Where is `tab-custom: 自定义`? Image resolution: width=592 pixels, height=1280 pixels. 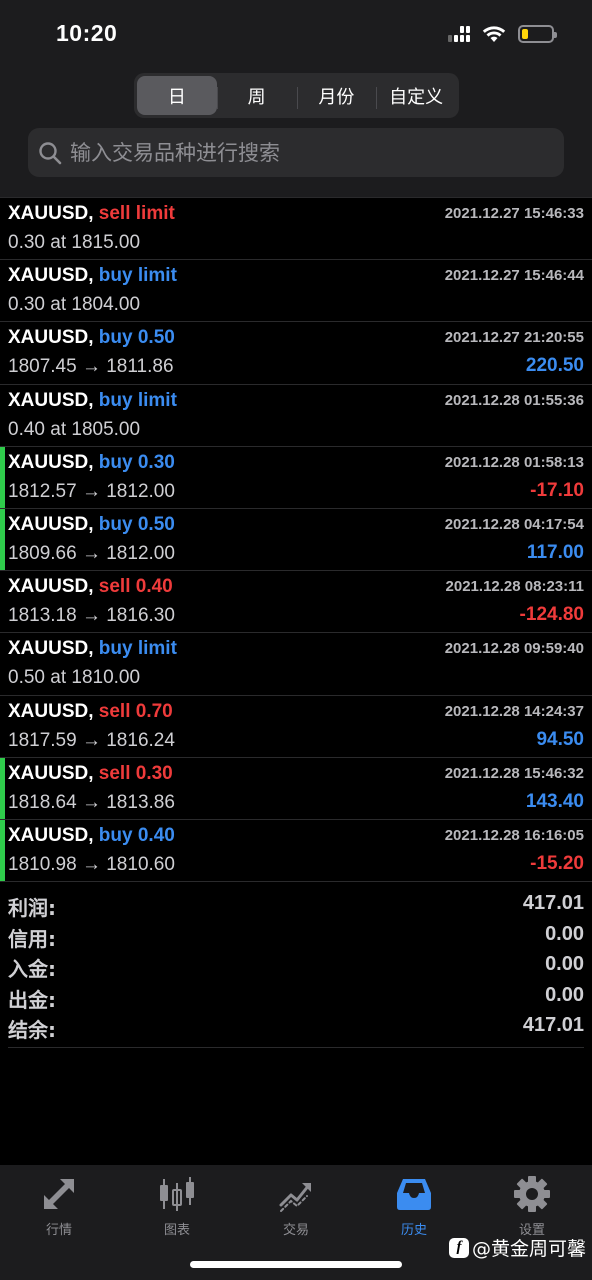
tab-custom: 自定义 is located at coordinates (416, 95).